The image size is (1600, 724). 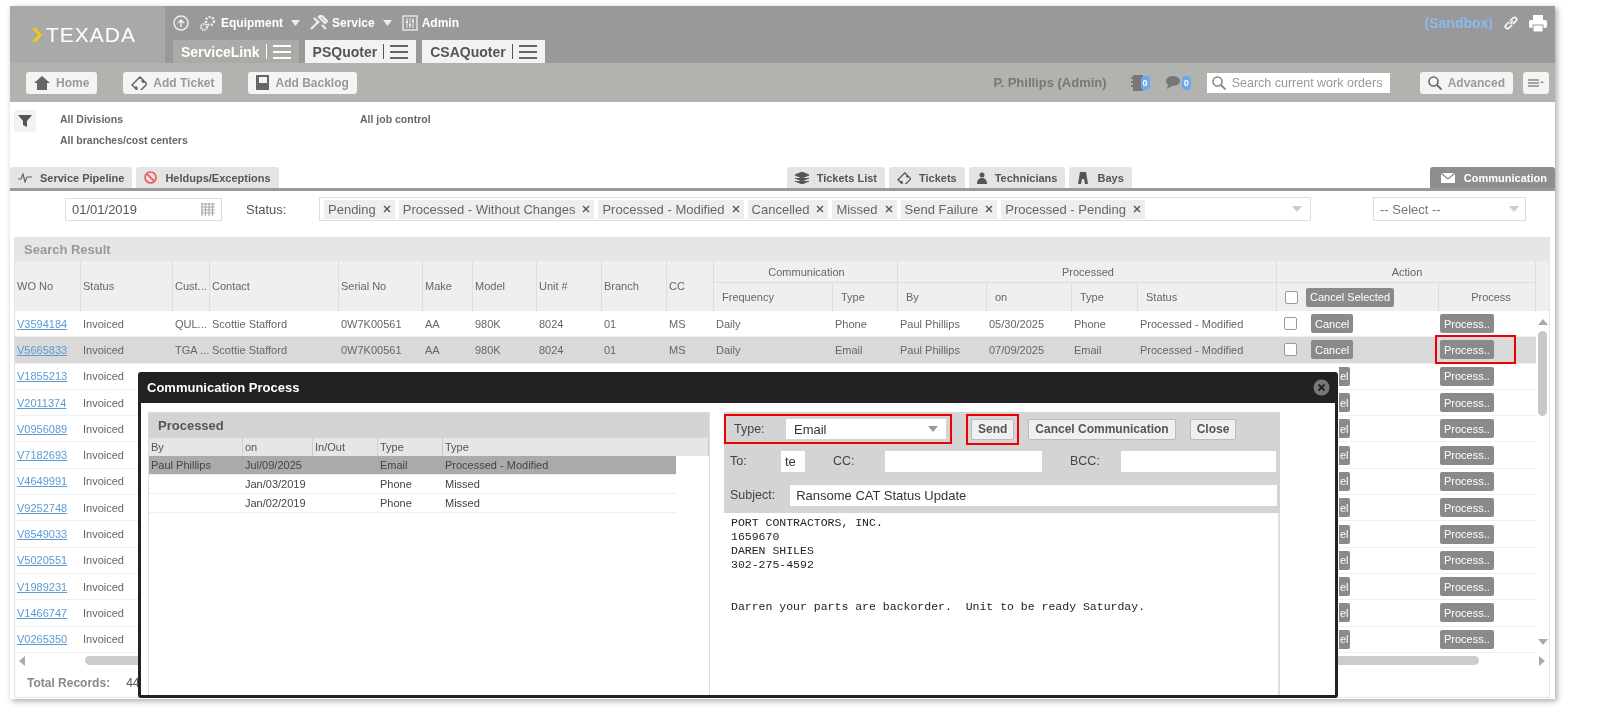 I want to click on work-order-link: V5665833, so click(x=42, y=349).